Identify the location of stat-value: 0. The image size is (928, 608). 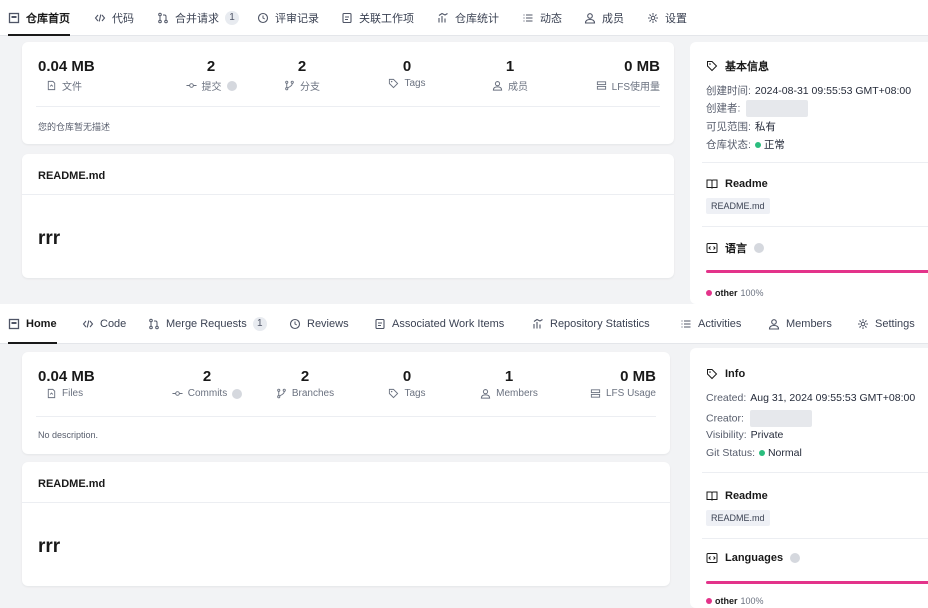
(407, 376).